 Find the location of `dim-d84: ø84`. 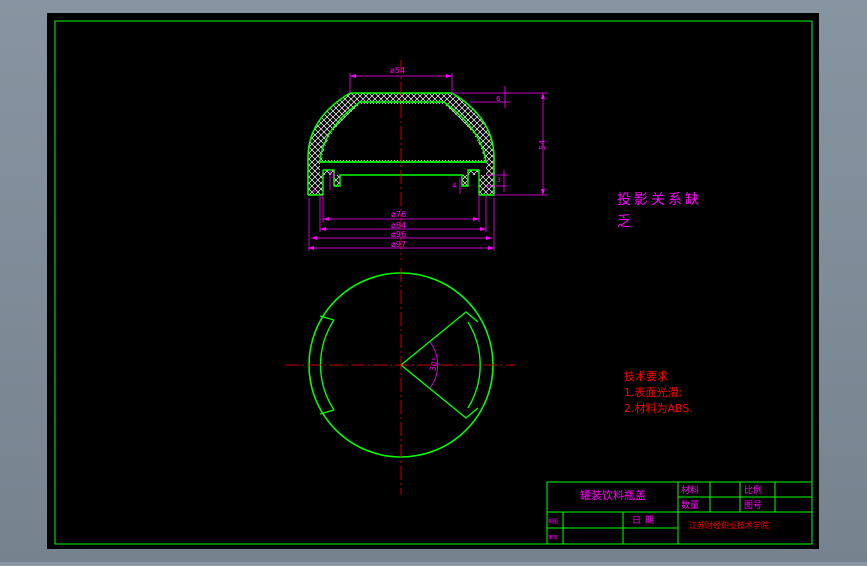

dim-d84: ø84 is located at coordinates (398, 225).